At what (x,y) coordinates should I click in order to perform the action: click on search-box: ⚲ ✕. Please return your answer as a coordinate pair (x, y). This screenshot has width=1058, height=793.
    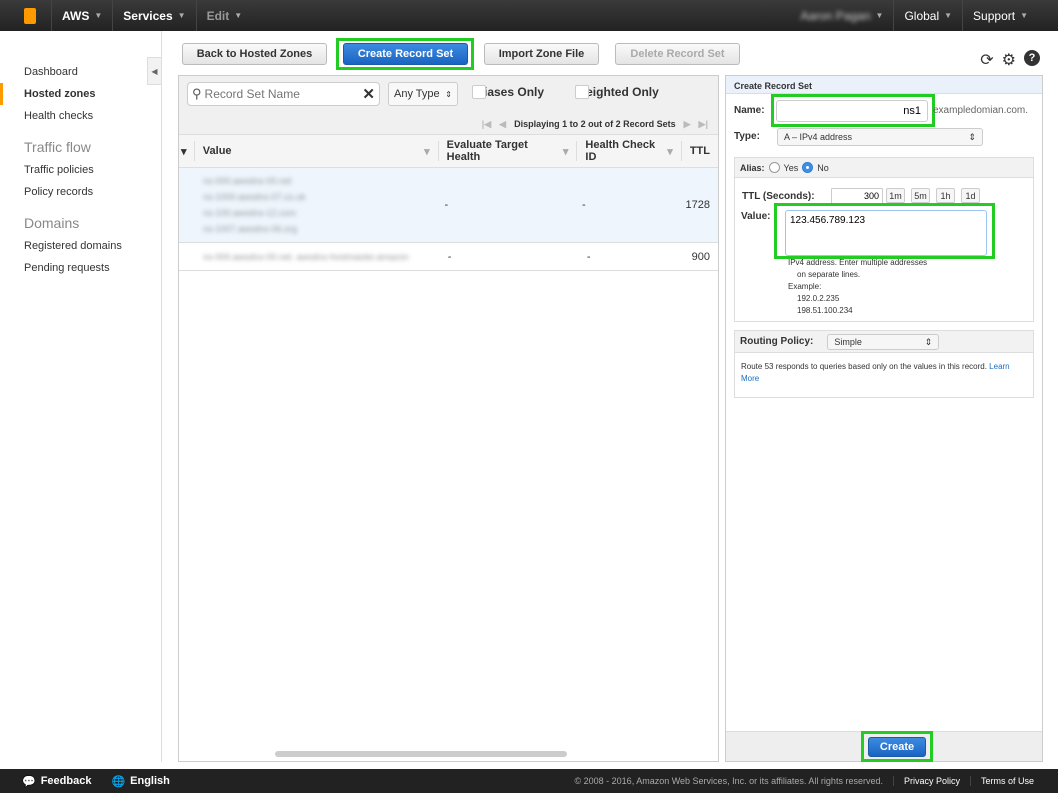
    Looking at the image, I should click on (283, 94).